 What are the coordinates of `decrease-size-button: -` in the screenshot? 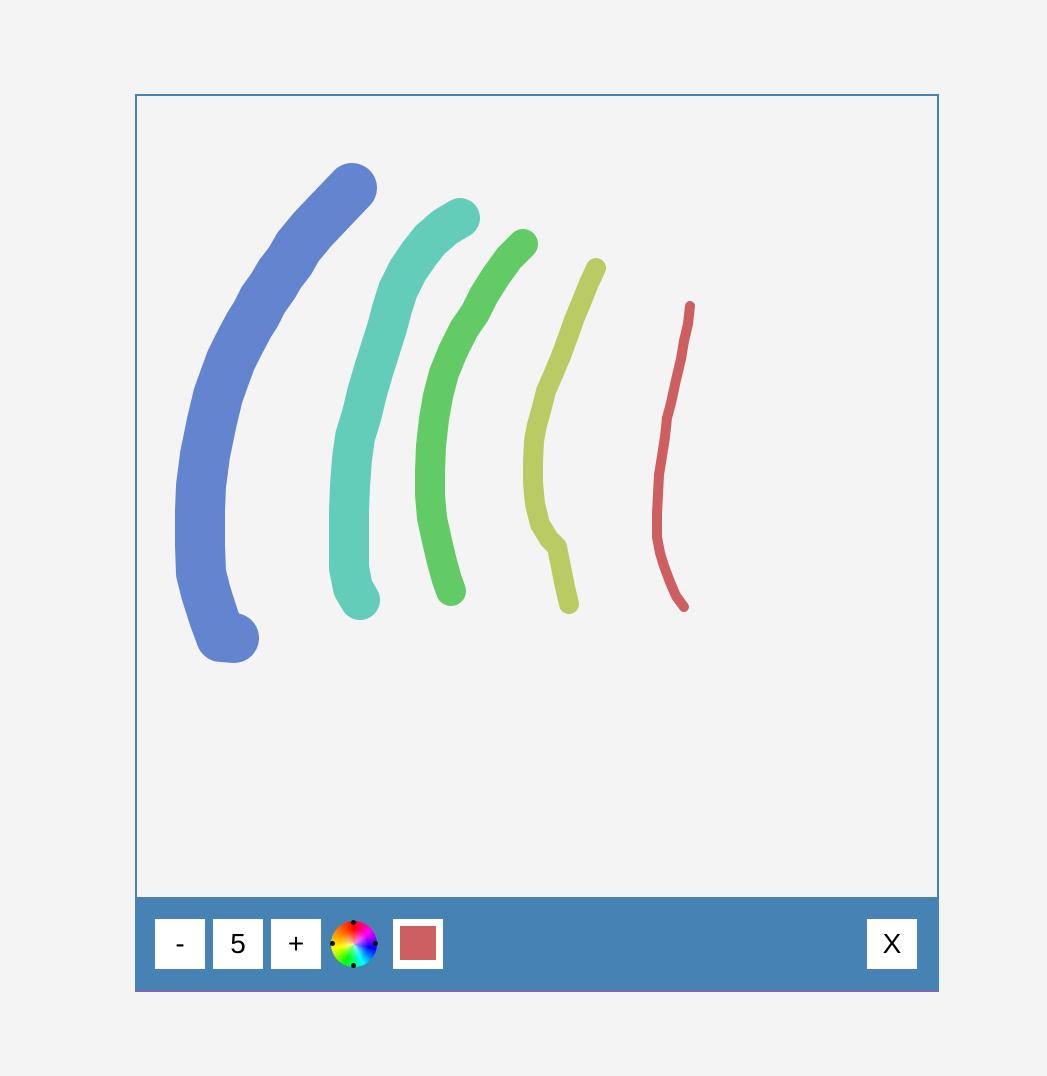 It's located at (180, 944).